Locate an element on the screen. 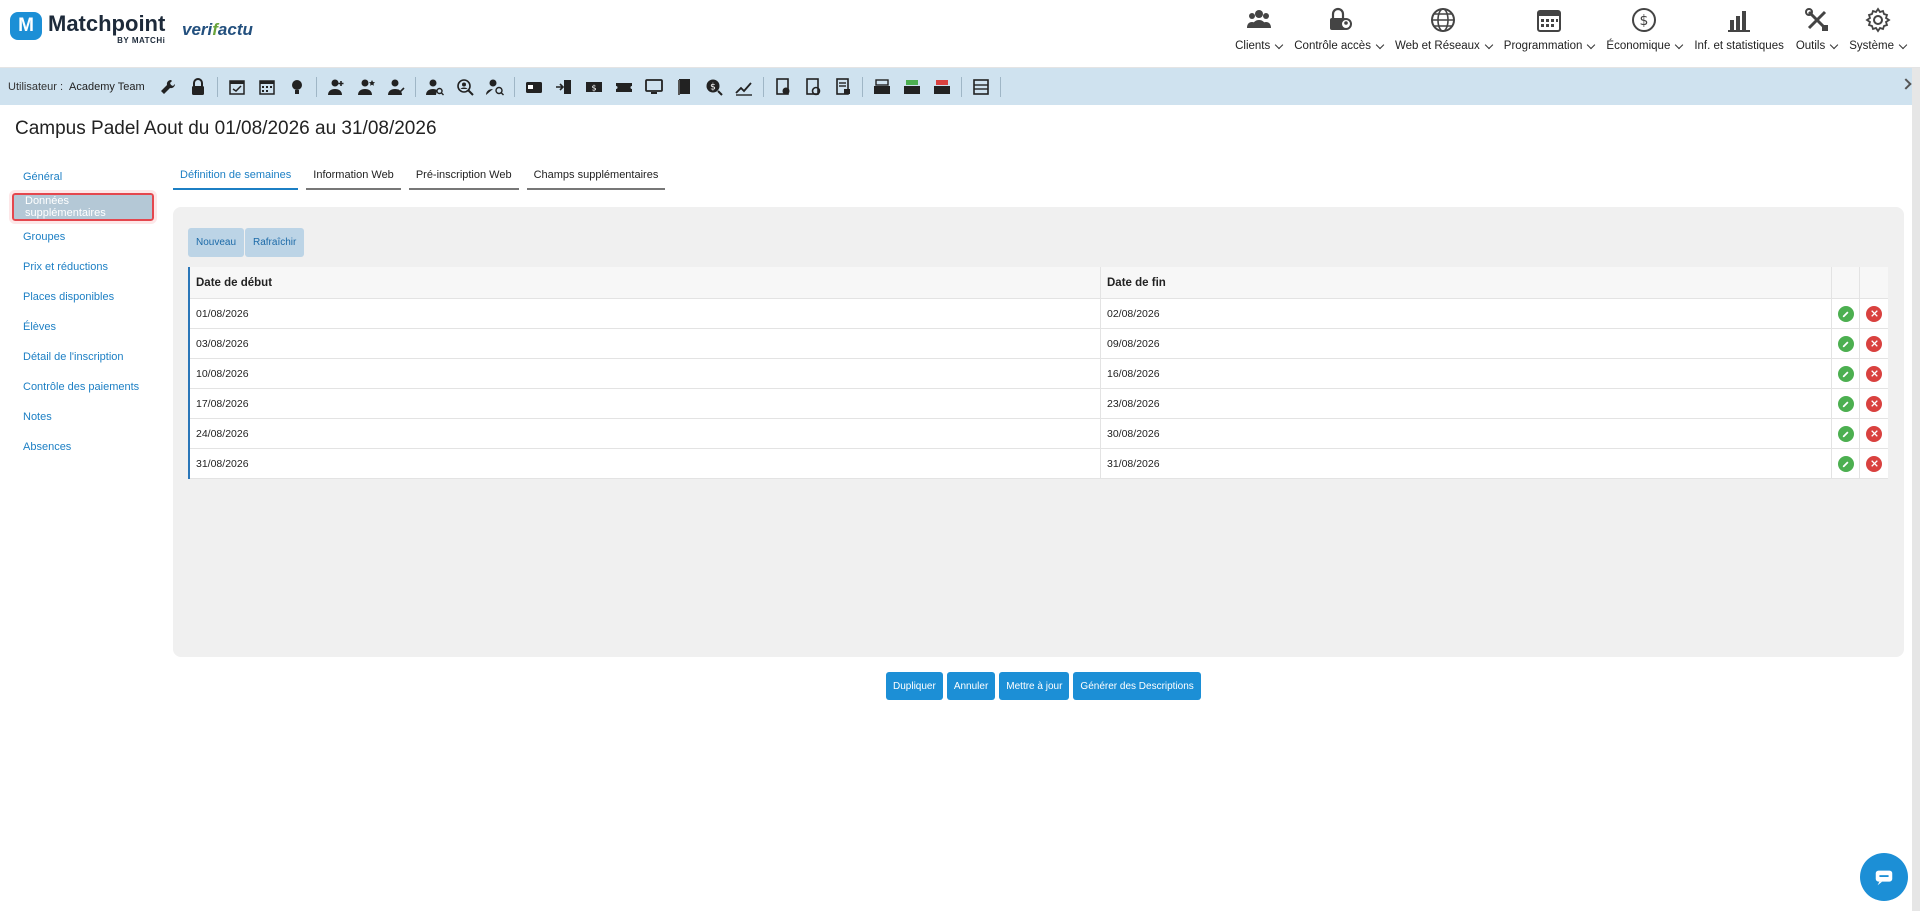 The width and height of the screenshot is (1920, 911). menu-clients: Clients is located at coordinates (1258, 34).